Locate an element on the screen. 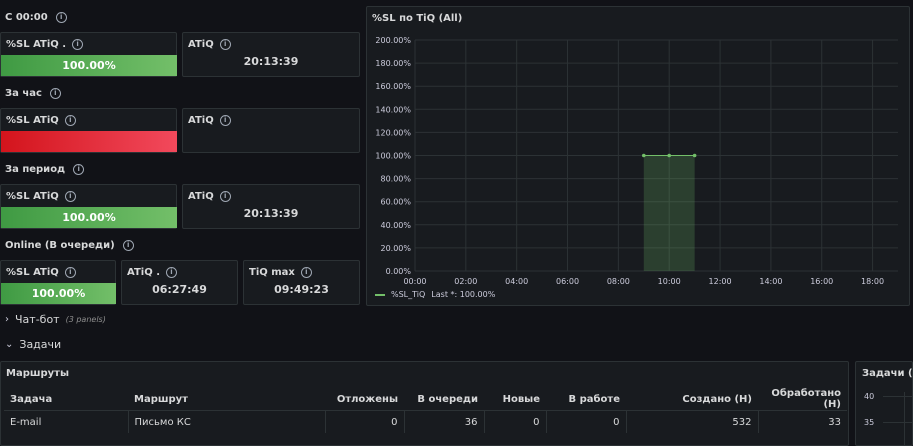  panel-sl-atiq-hour: %SL ATiQ i is located at coordinates (88, 130).